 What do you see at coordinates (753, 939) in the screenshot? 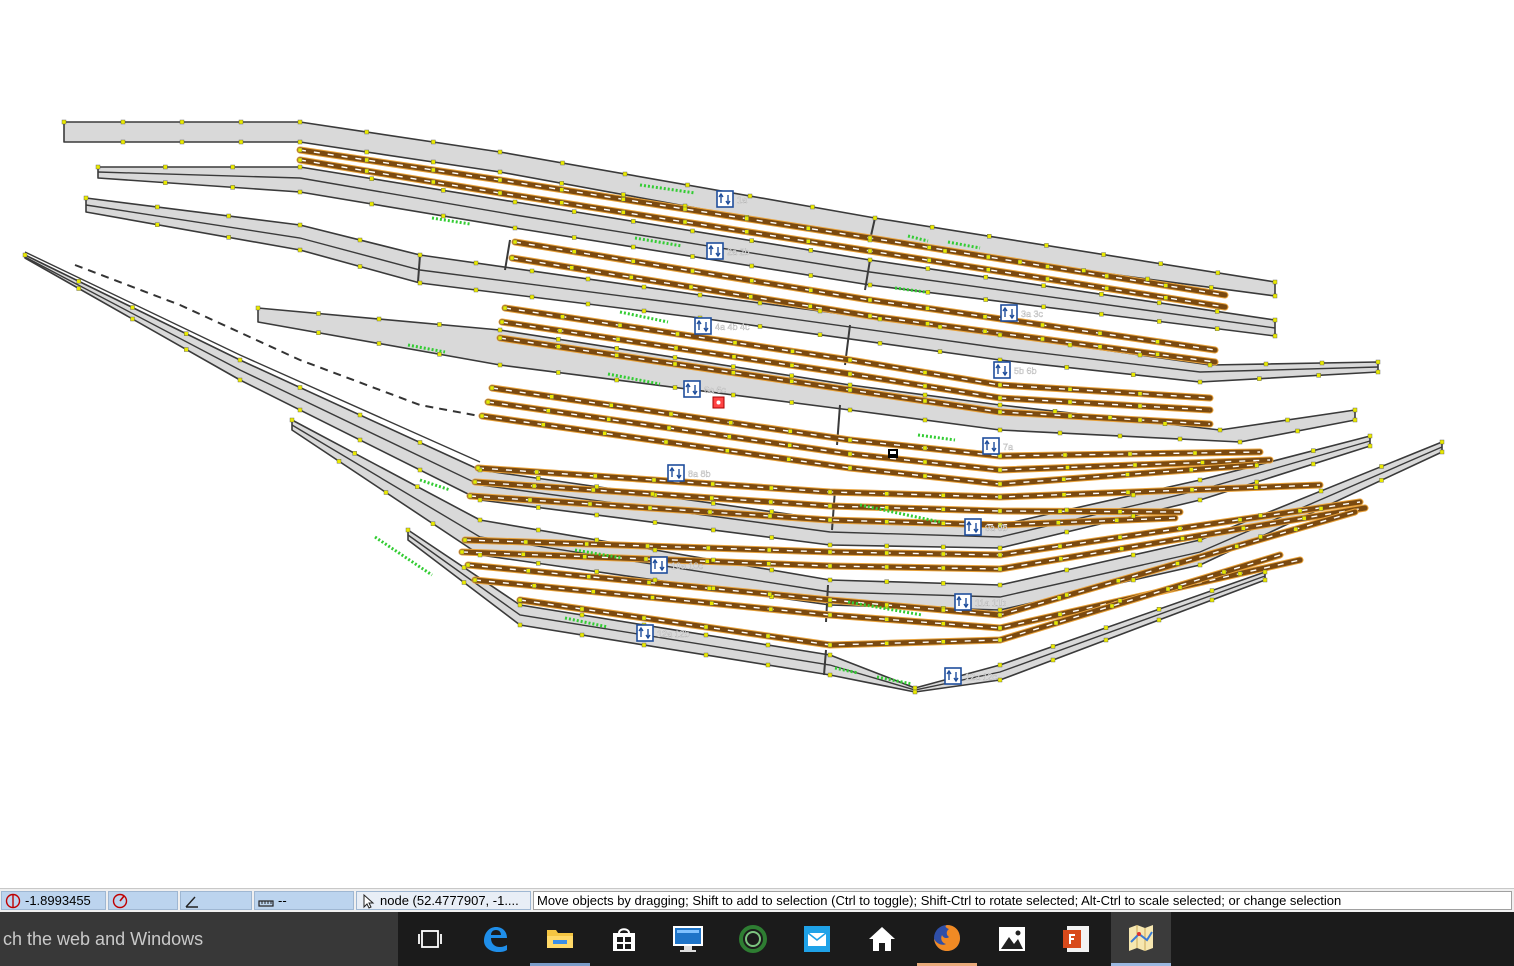
I see `green-app-button` at bounding box center [753, 939].